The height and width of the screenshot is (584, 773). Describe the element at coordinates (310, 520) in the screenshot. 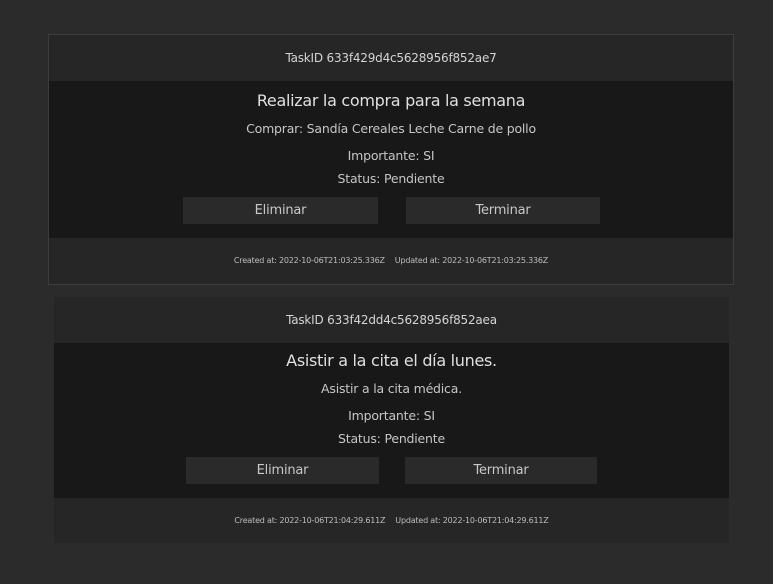

I see `created-at: Created at: 2022-10-06T21:04:29.611Z` at that location.